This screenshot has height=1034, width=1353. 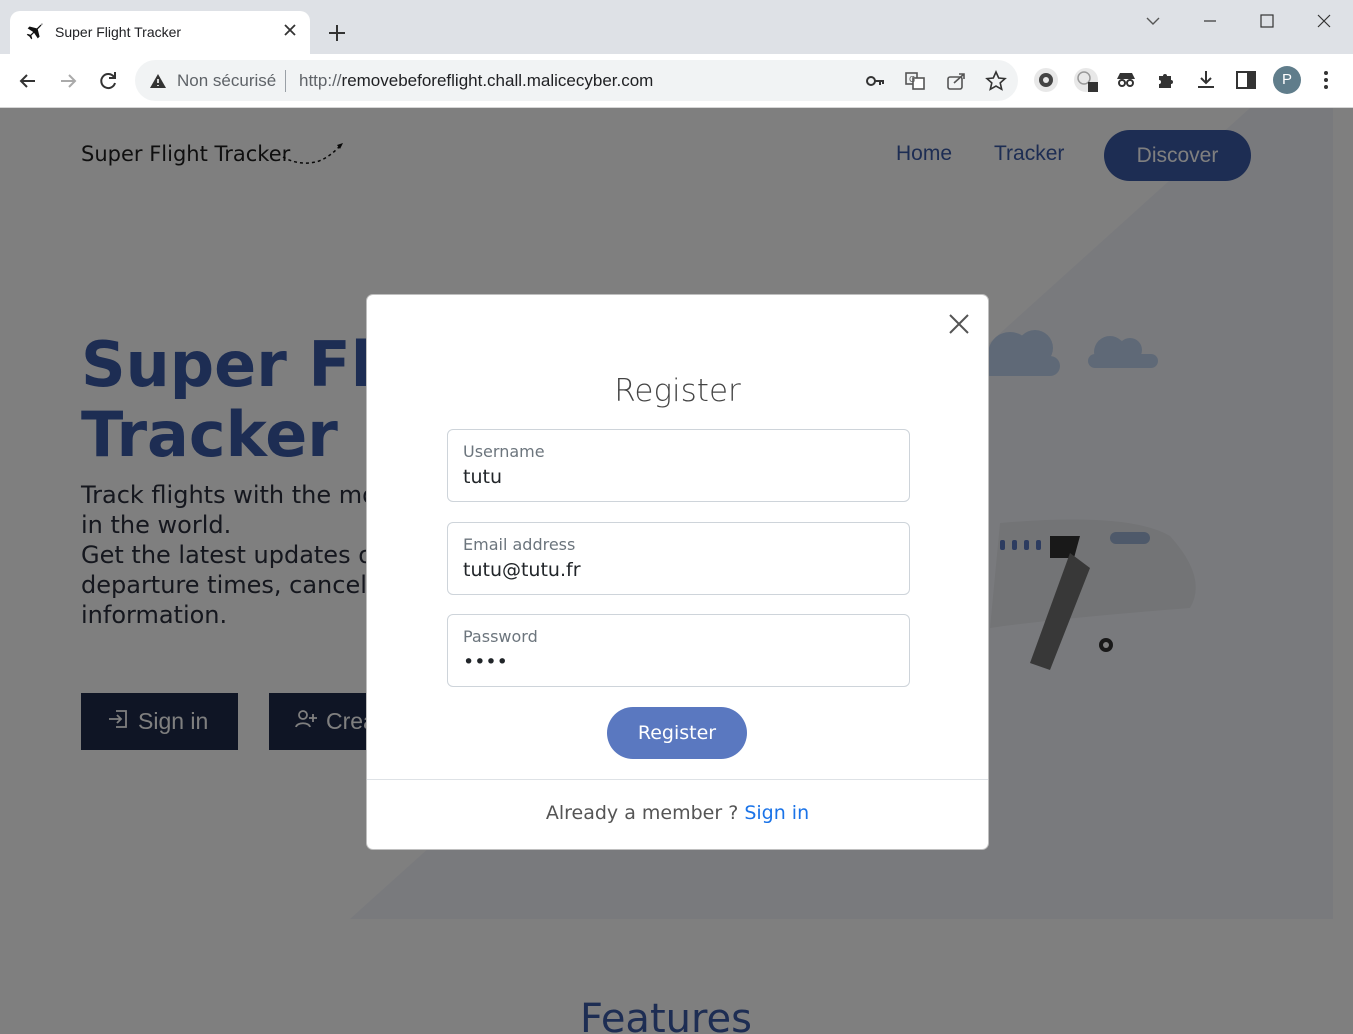 I want to click on omnibox-separator, so click(x=285, y=81).